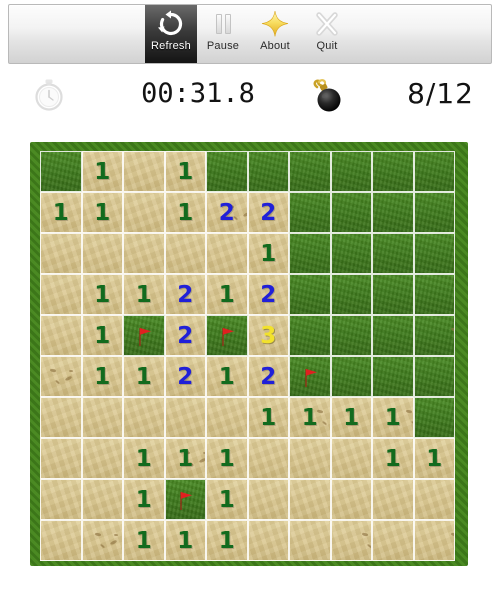  I want to click on cell-r2-c9-covered, so click(393, 212).